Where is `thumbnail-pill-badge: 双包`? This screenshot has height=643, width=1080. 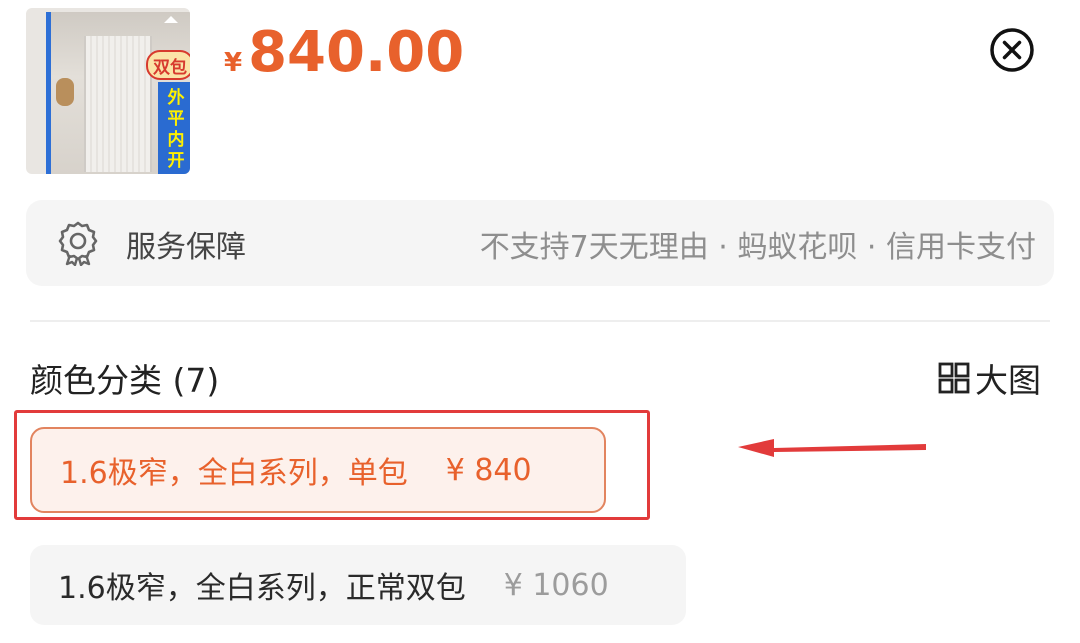 thumbnail-pill-badge: 双包 is located at coordinates (168, 65).